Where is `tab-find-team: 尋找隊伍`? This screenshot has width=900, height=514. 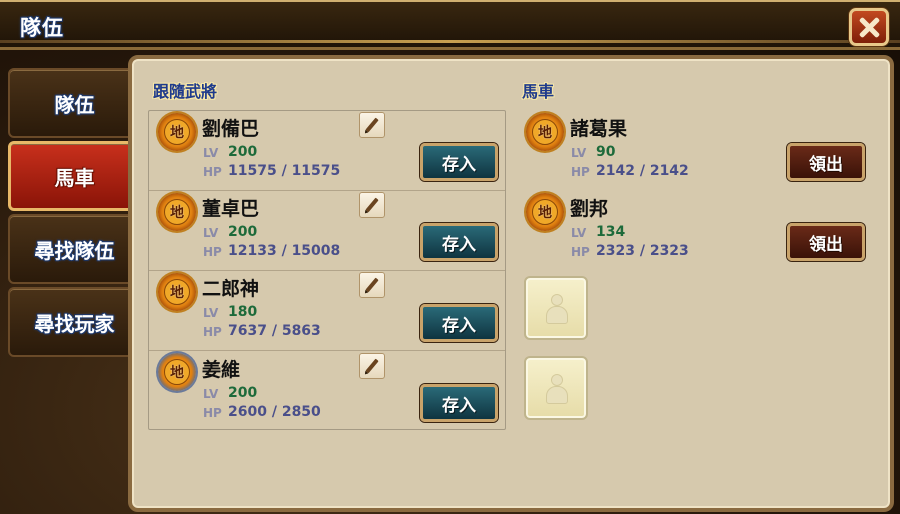 tab-find-team: 尋找隊伍 is located at coordinates (74, 249).